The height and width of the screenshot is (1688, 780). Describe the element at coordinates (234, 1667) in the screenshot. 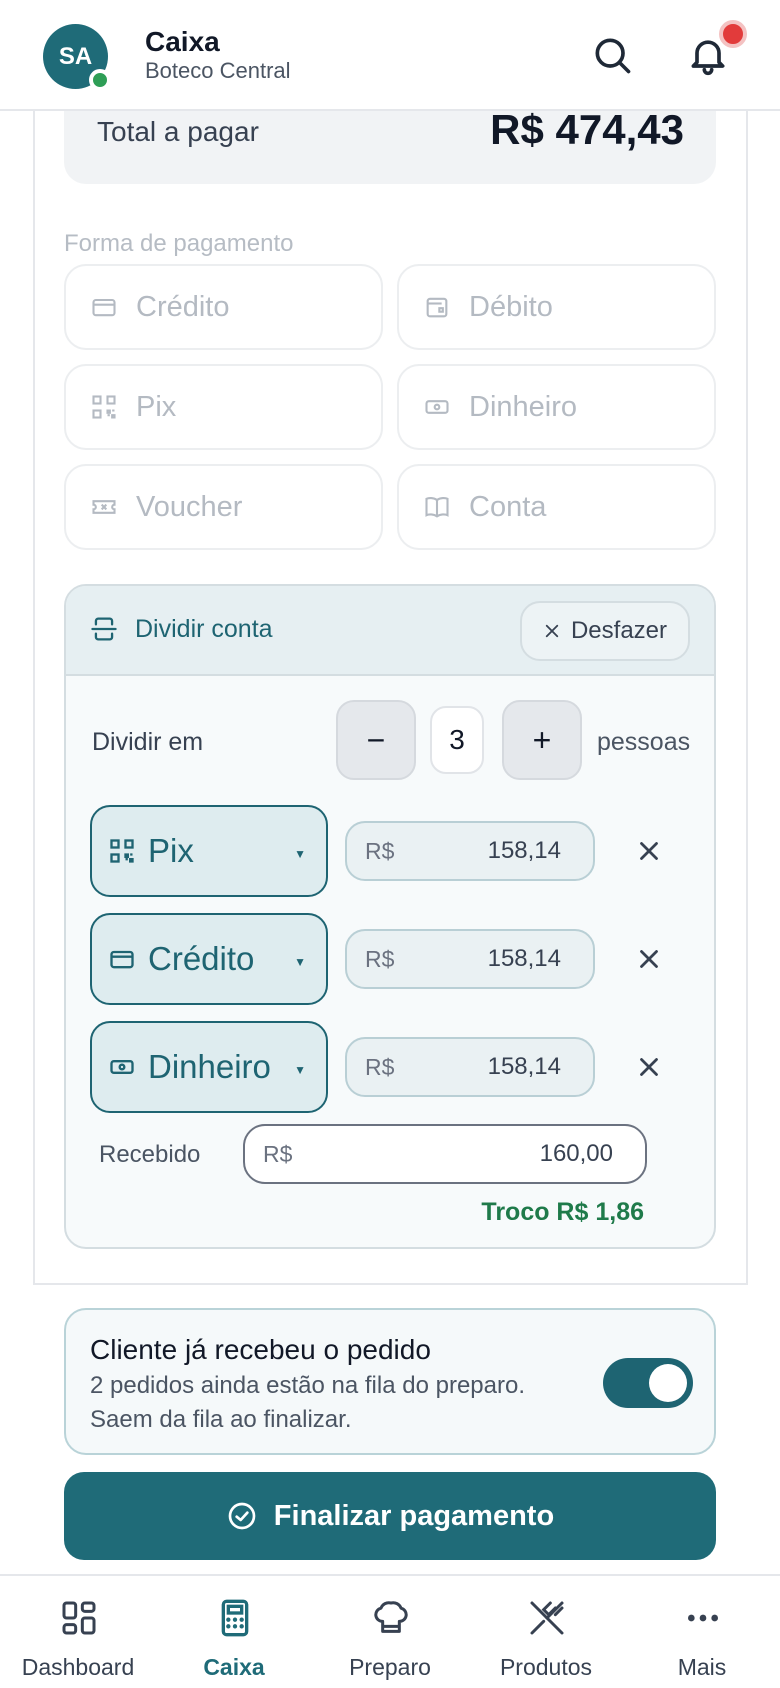

I see `nav-label: Caixa` at that location.